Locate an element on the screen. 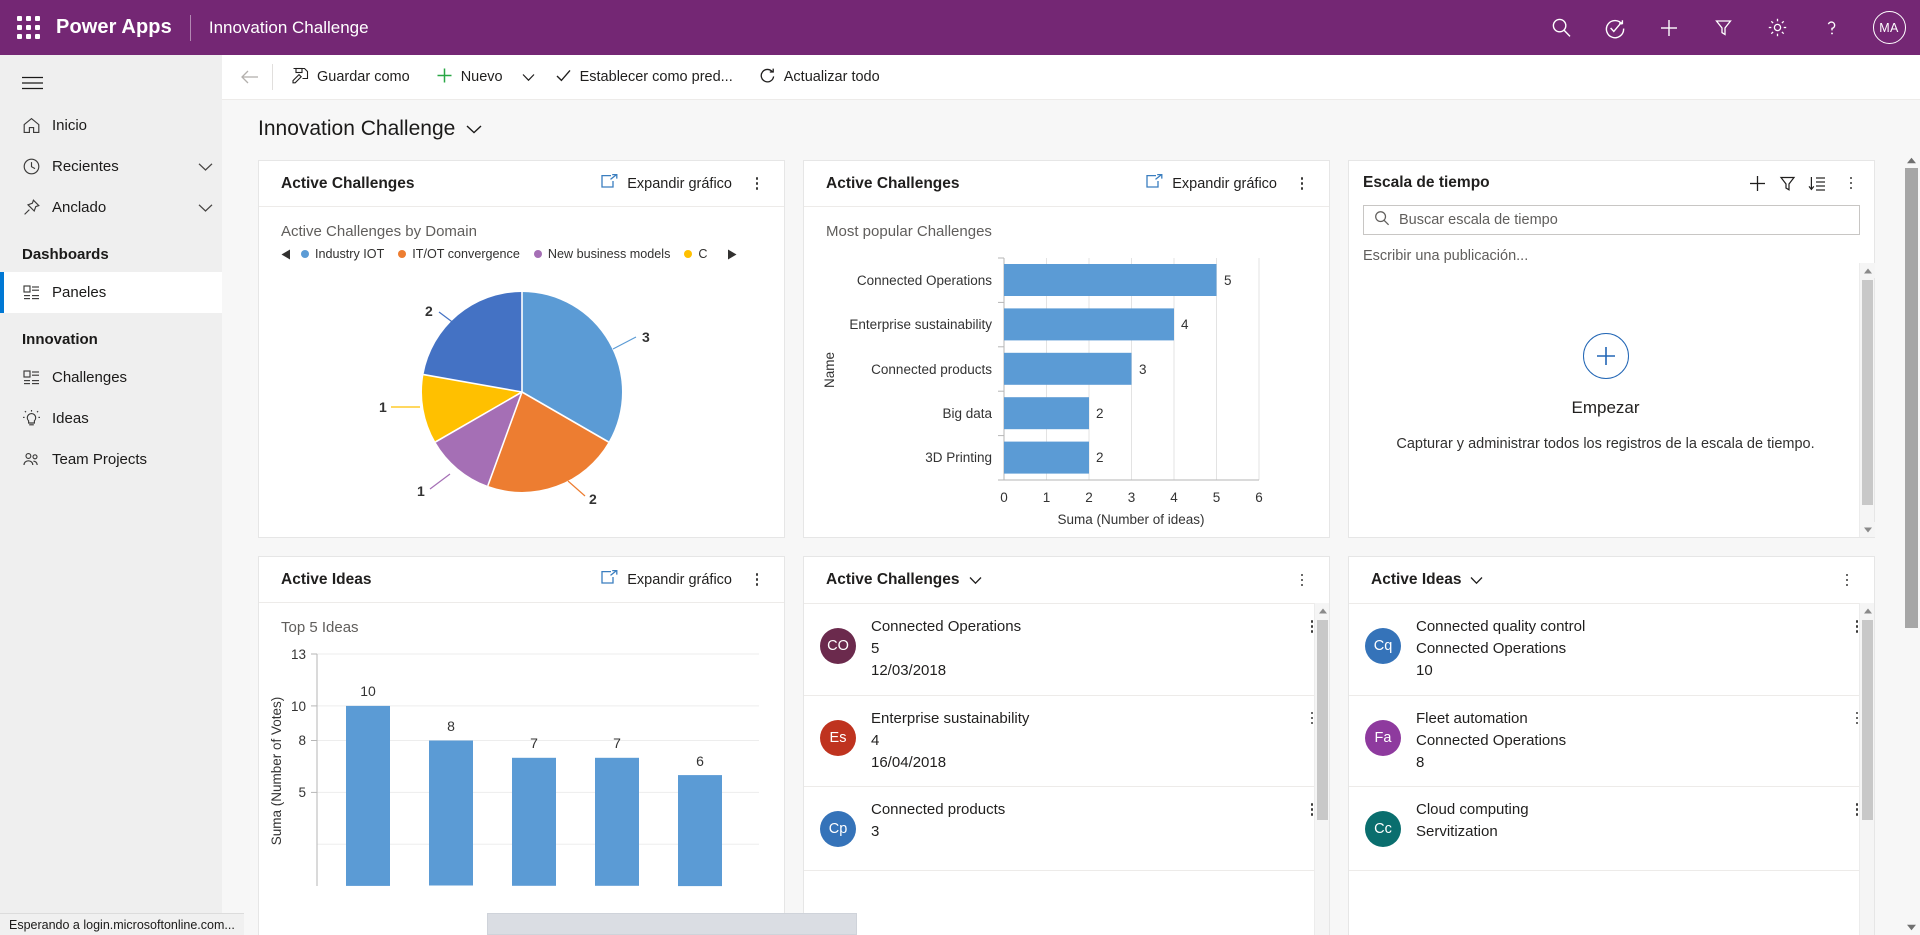  add-record-plus-icon is located at coordinates (1605, 356).